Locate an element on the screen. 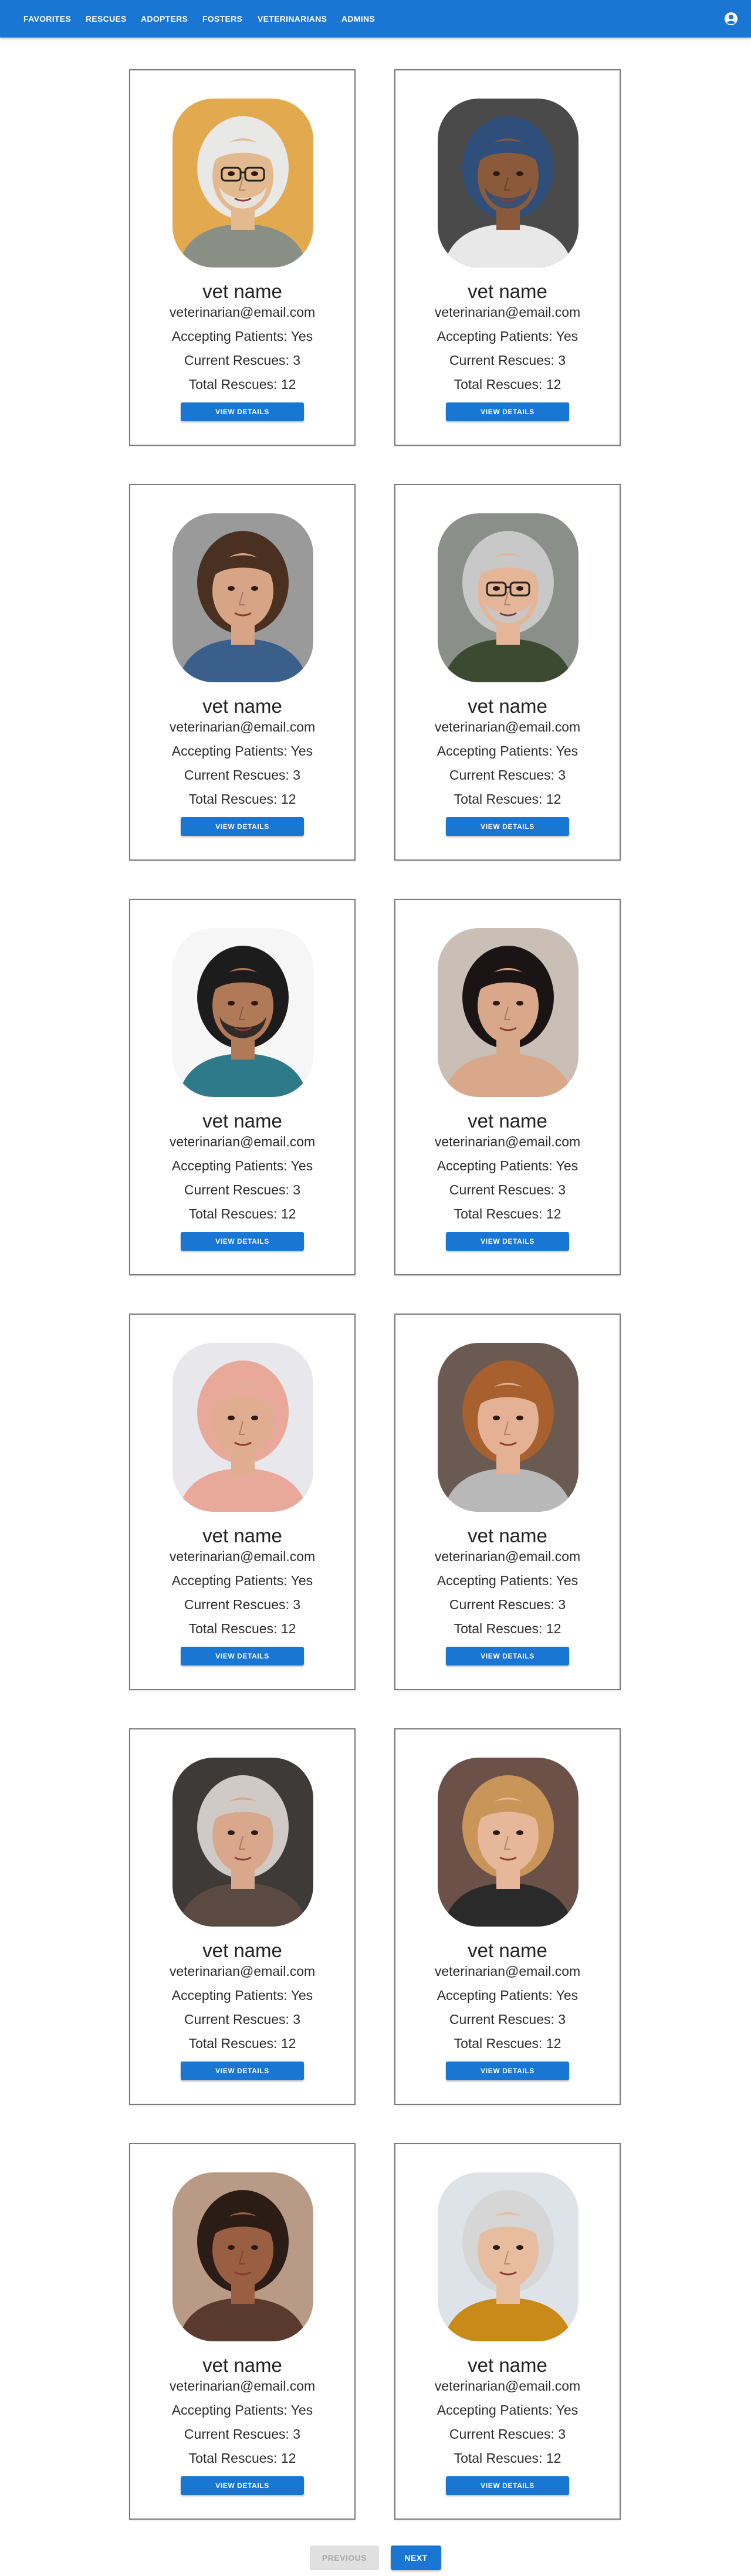 The height and width of the screenshot is (2576, 751). account-circle-icon is located at coordinates (731, 19).